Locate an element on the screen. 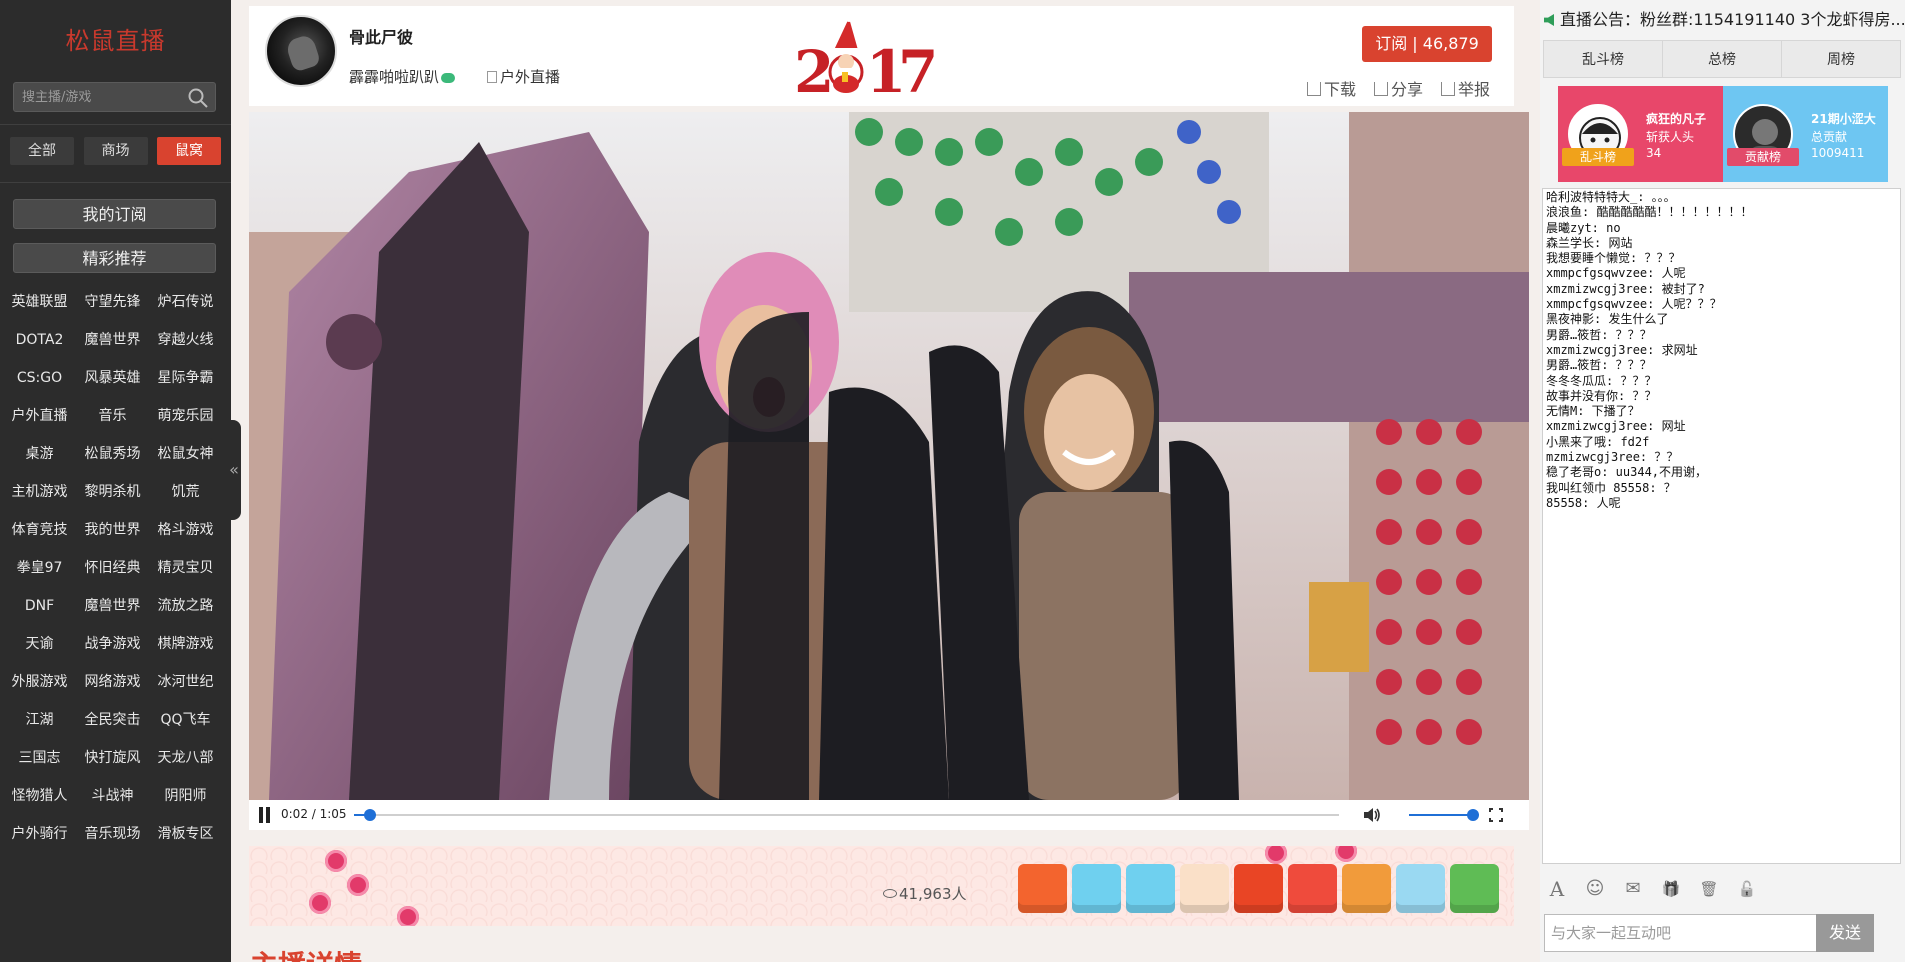 The width and height of the screenshot is (1905, 962). volume-handle is located at coordinates (1473, 815).